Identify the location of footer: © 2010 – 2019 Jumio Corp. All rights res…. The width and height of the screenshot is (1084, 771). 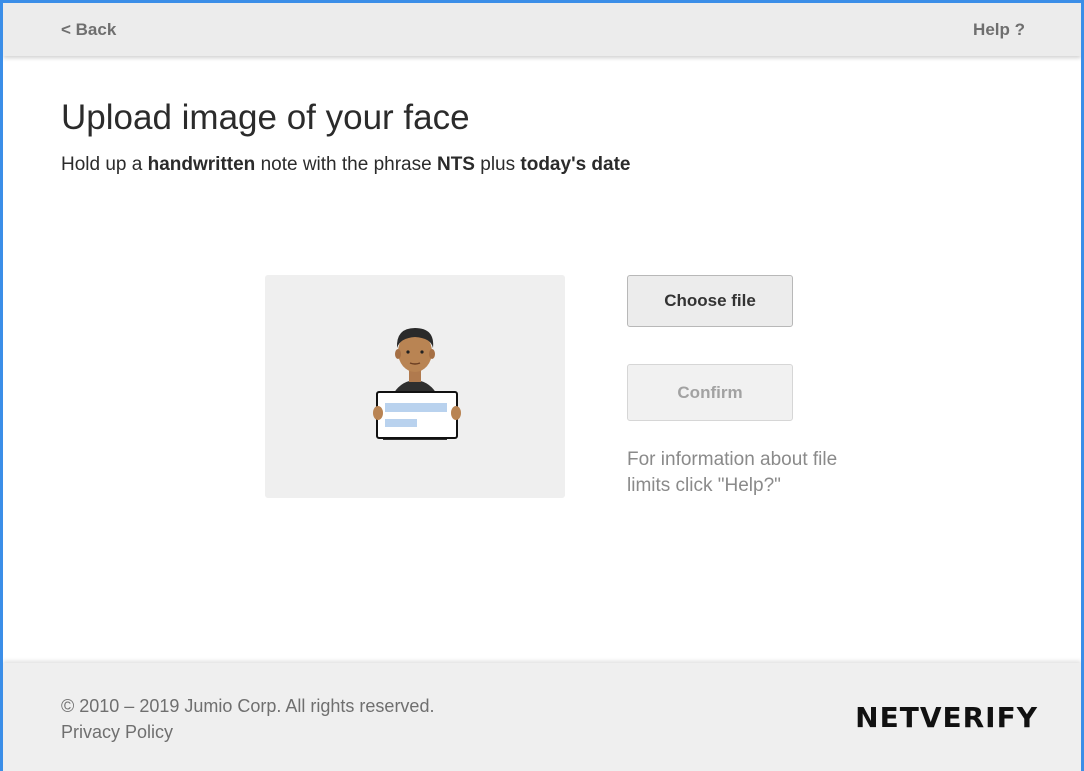
(542, 717).